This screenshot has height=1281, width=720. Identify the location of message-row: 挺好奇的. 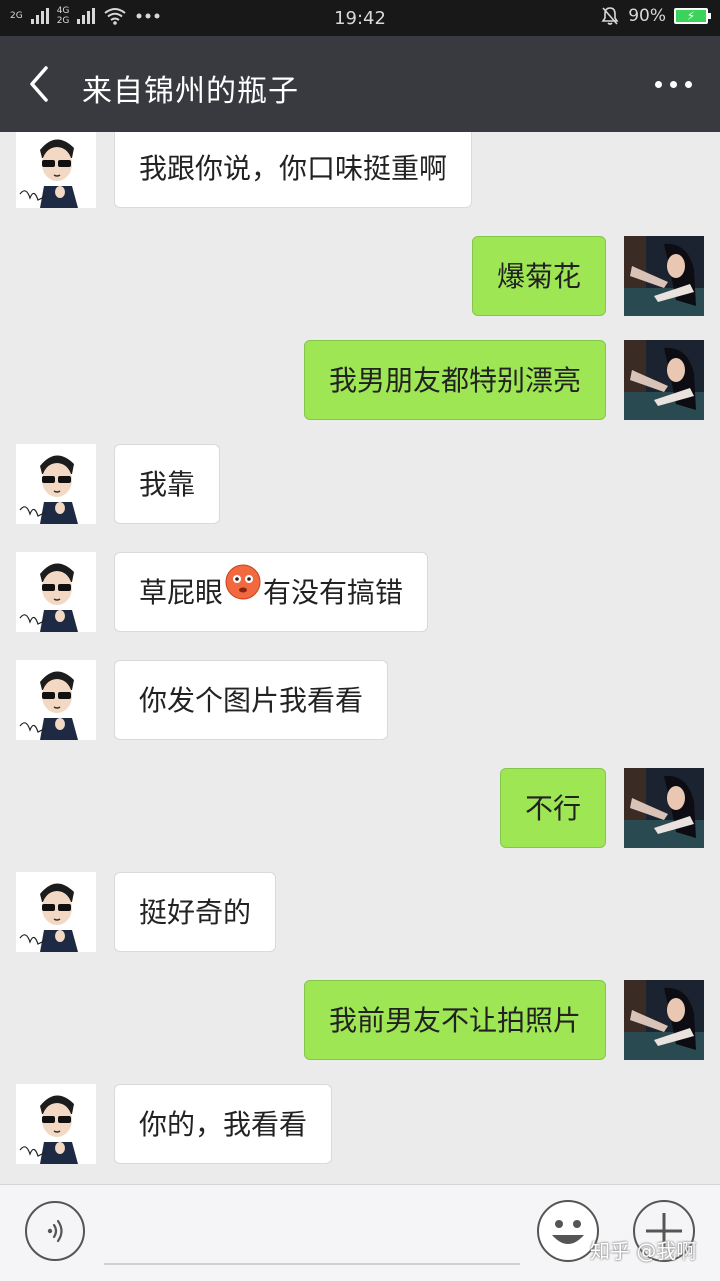
(360, 912).